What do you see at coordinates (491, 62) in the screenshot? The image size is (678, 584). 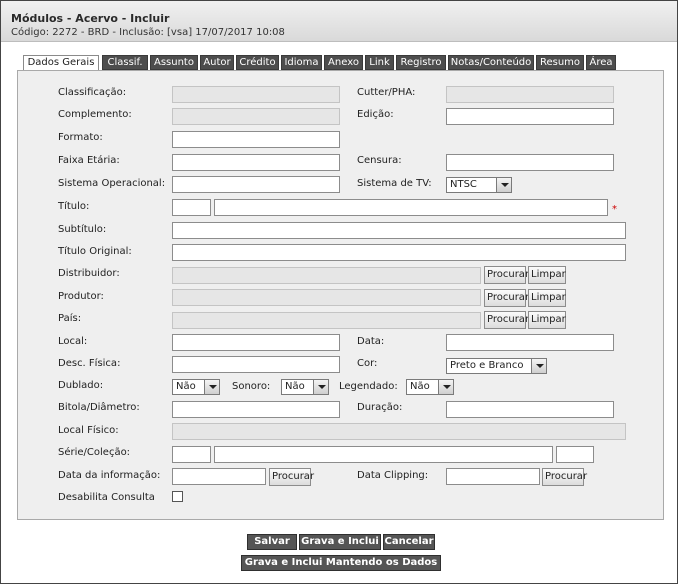 I see `tab-notas-conteudo: Notas/Conteúdo` at bounding box center [491, 62].